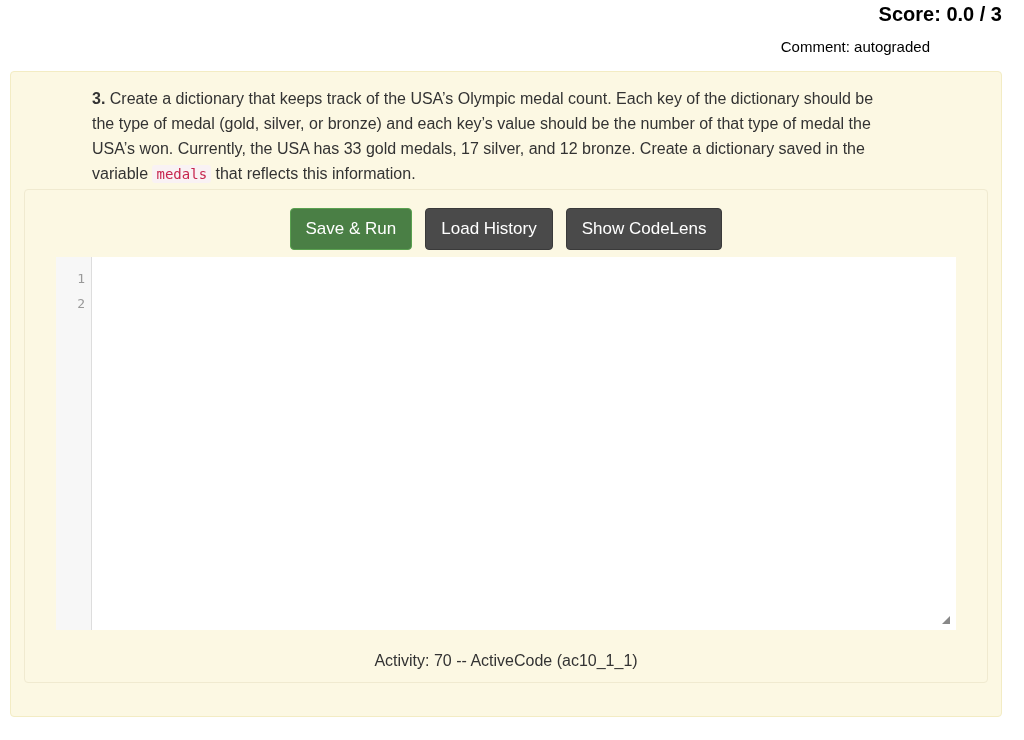 The width and height of the screenshot is (1024, 740). I want to click on action-button: Save & Run, so click(351, 229).